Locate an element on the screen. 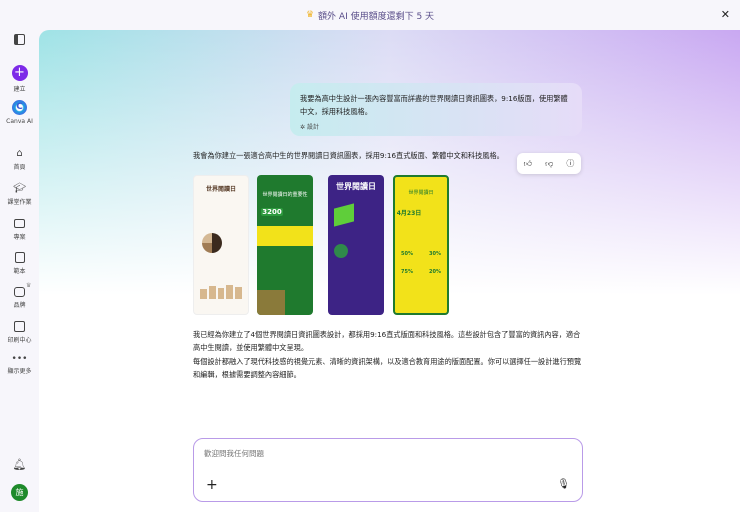  sidebar-item-home: ⌂ 首頁 is located at coordinates (19, 159).